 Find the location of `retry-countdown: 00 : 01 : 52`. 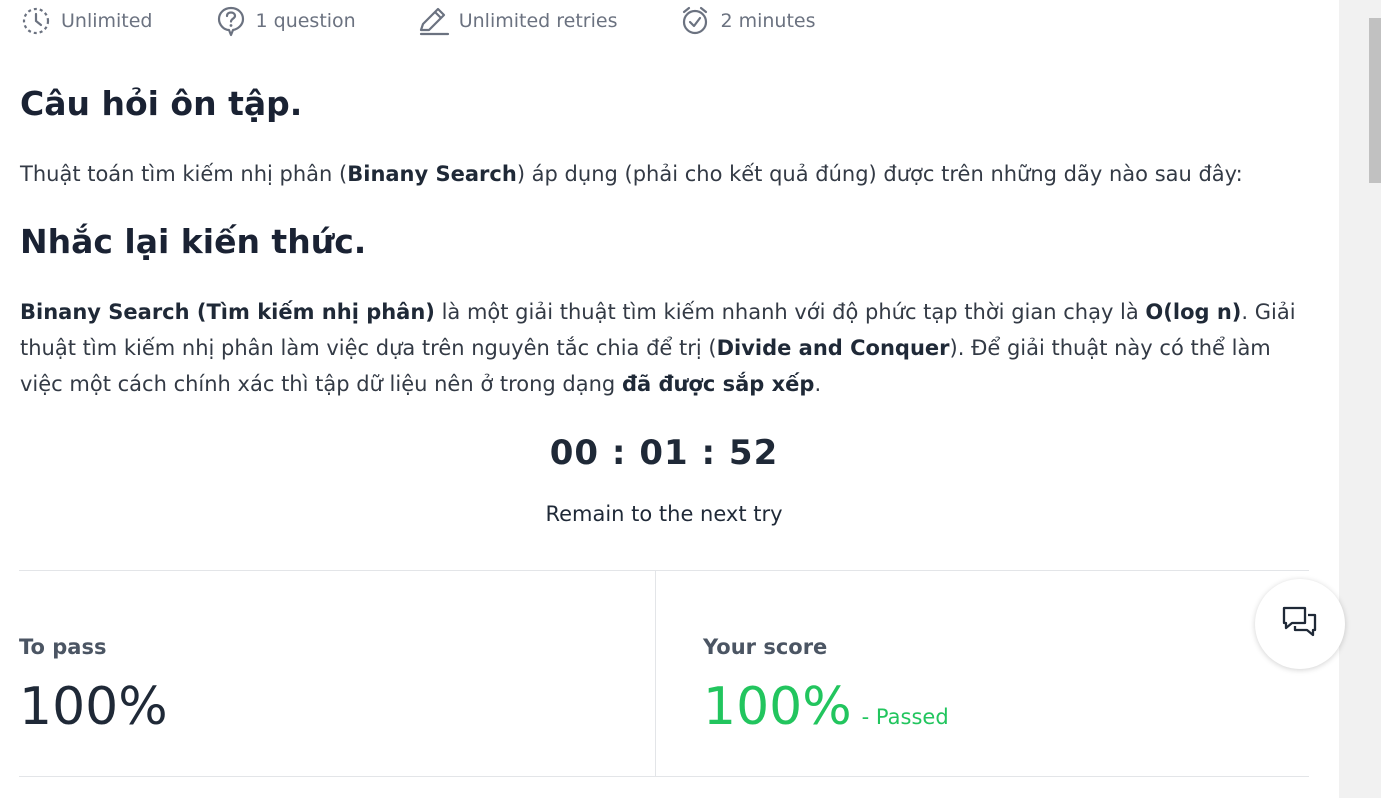

retry-countdown: 00 : 01 : 52 is located at coordinates (664, 453).